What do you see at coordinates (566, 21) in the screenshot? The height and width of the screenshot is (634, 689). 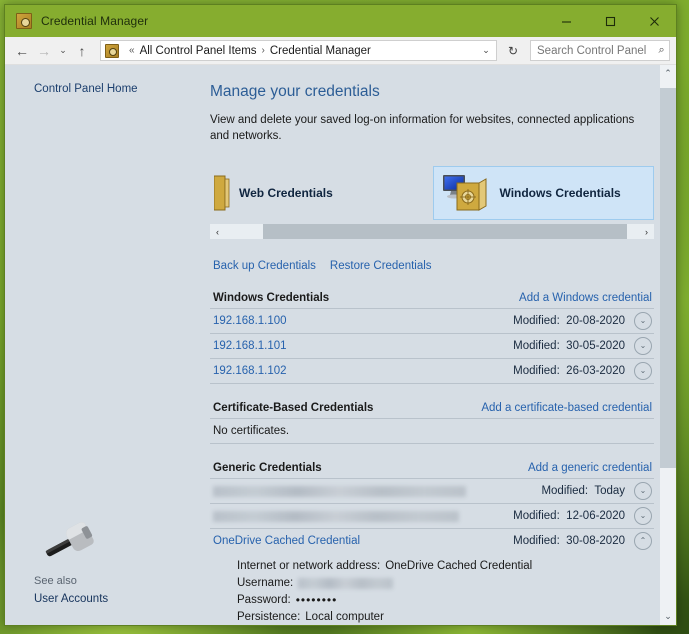 I see `minimize-button` at bounding box center [566, 21].